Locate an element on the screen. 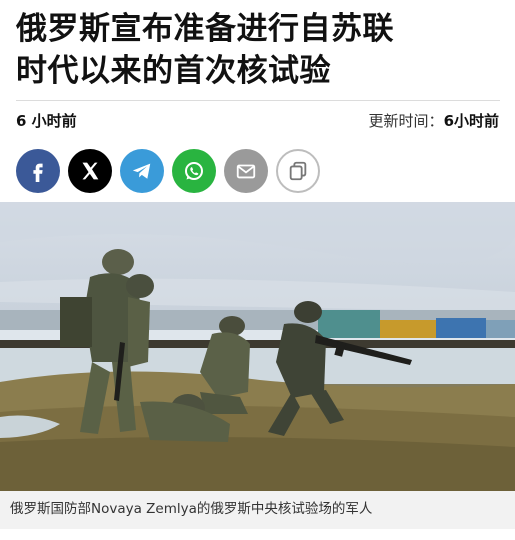 The image size is (515, 540). article-headline: 俄罗斯宣布准备进行自苏联 时代以来的首次核试验 is located at coordinates (260, 50).